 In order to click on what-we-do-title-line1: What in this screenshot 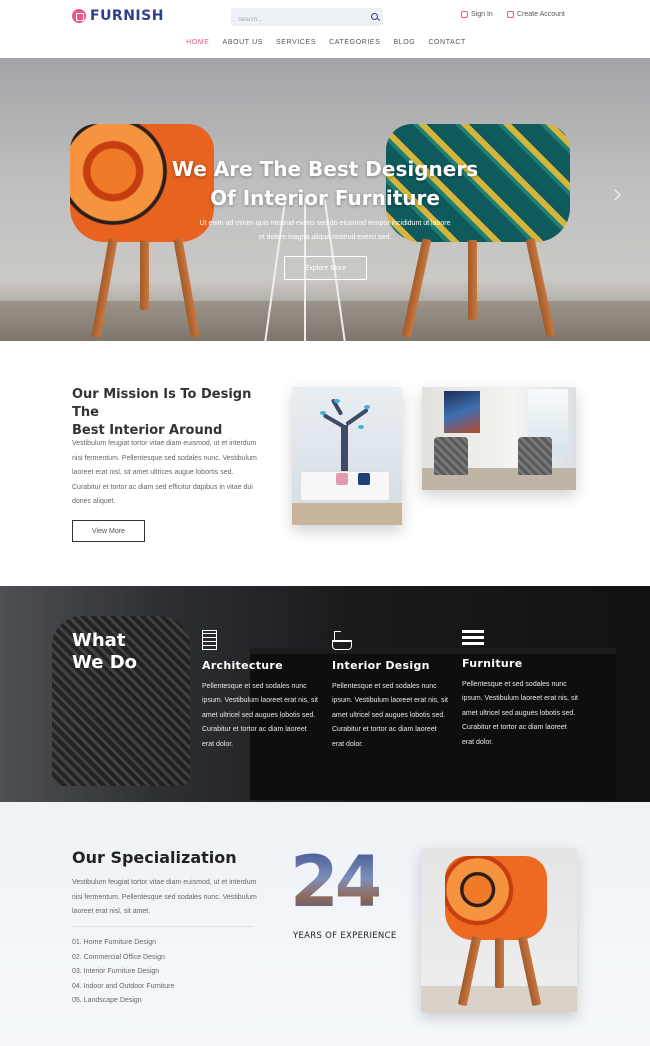, I will do `click(99, 640)`.